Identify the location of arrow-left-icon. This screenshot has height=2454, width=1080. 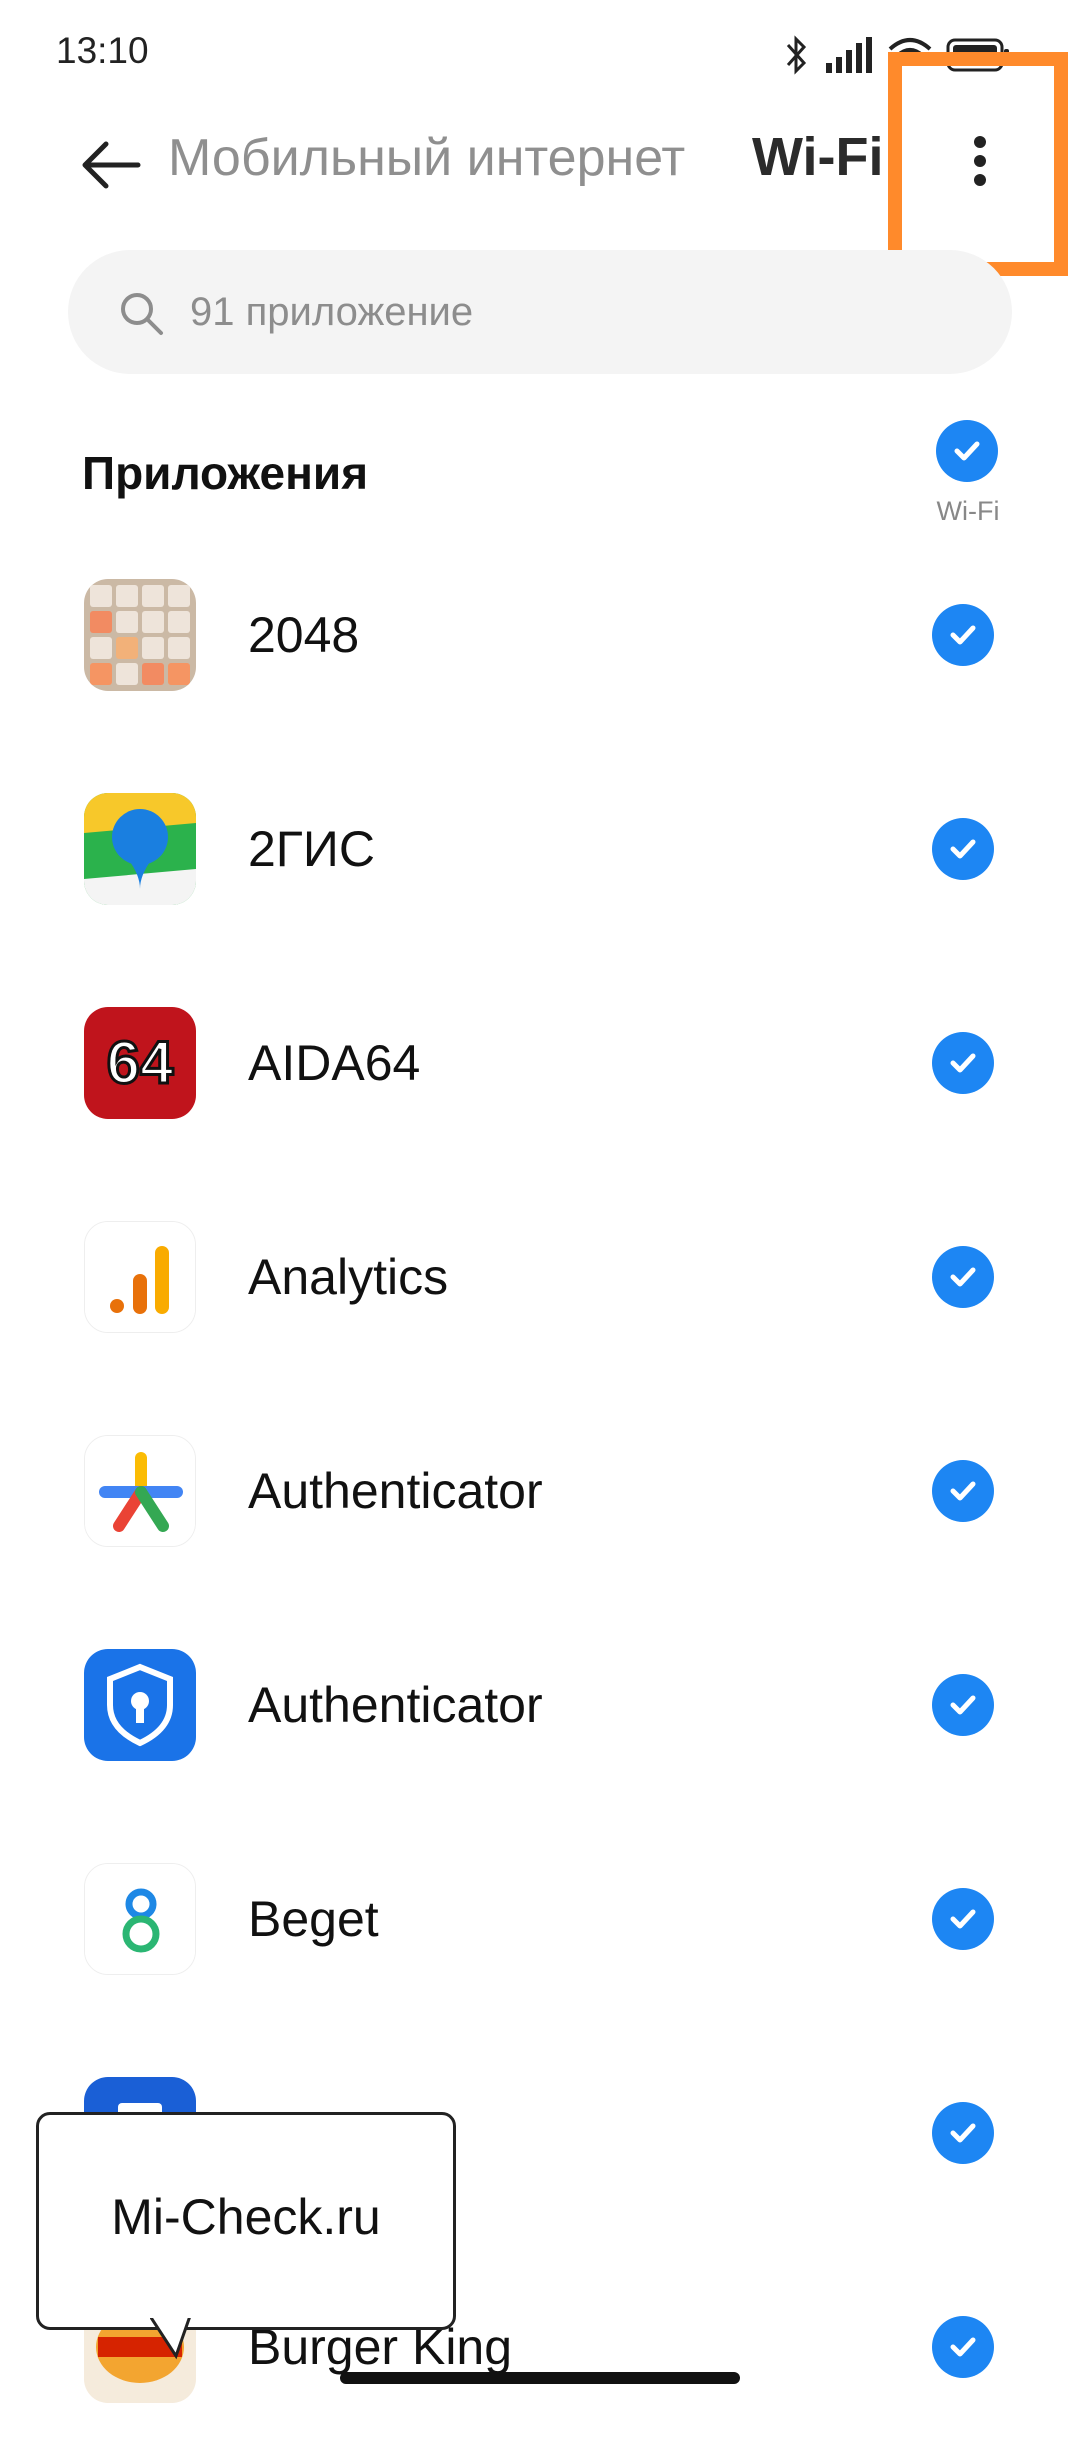
(111, 165).